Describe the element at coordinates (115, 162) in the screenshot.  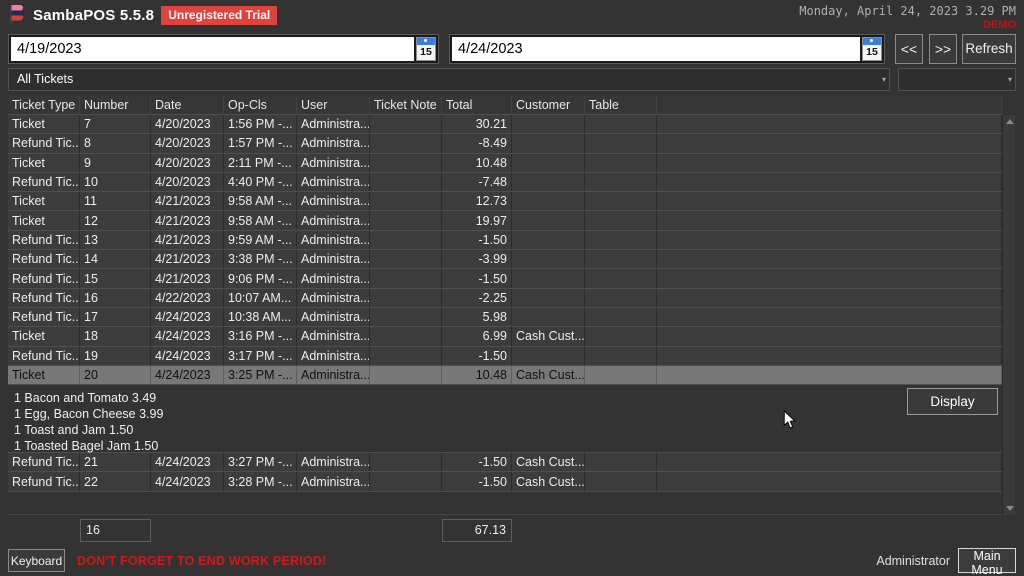
I see `cell-number: 9` at that location.